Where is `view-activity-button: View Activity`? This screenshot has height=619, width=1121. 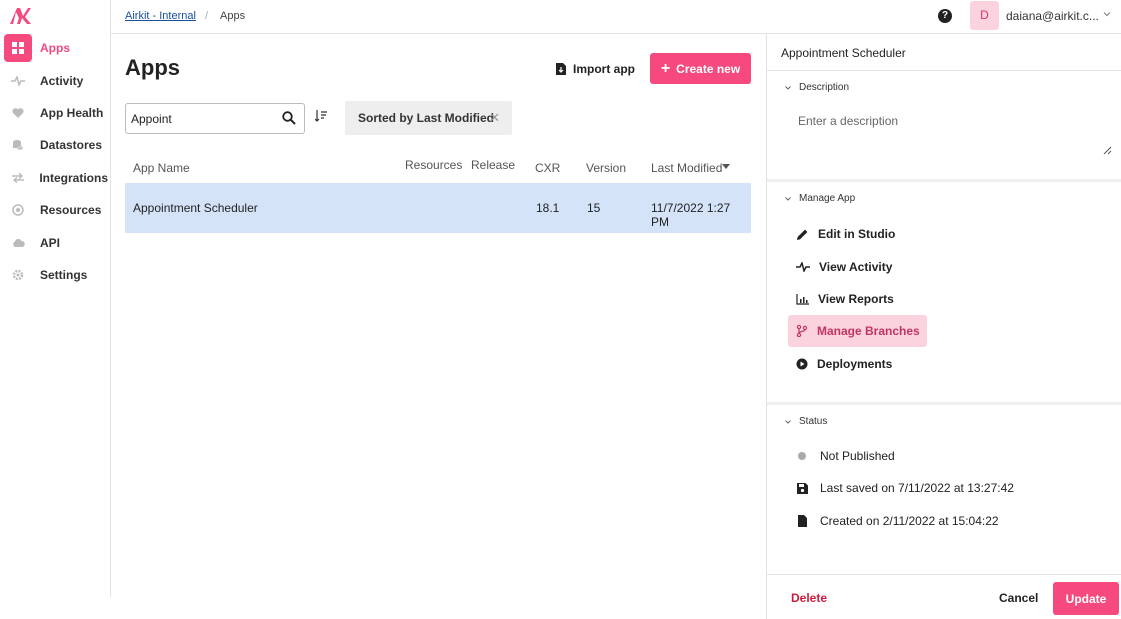 view-activity-button: View Activity is located at coordinates (857, 267).